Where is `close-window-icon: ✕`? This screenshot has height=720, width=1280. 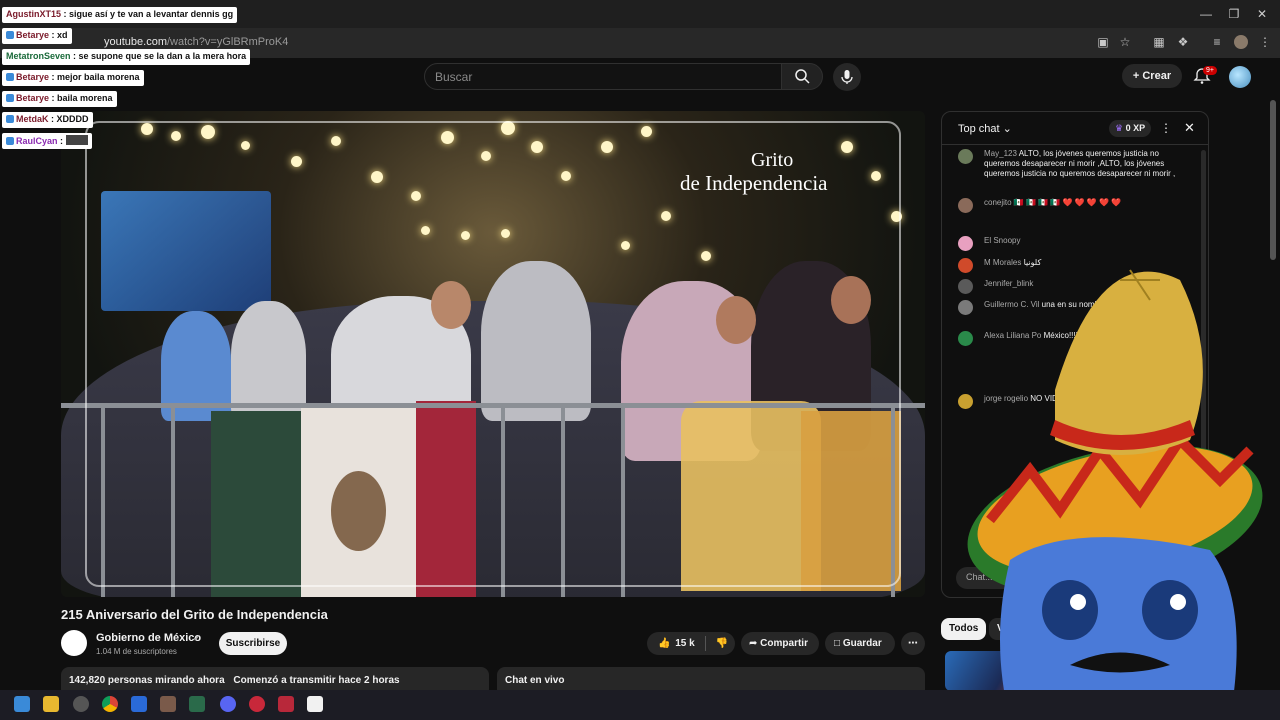 close-window-icon: ✕ is located at coordinates (1262, 14).